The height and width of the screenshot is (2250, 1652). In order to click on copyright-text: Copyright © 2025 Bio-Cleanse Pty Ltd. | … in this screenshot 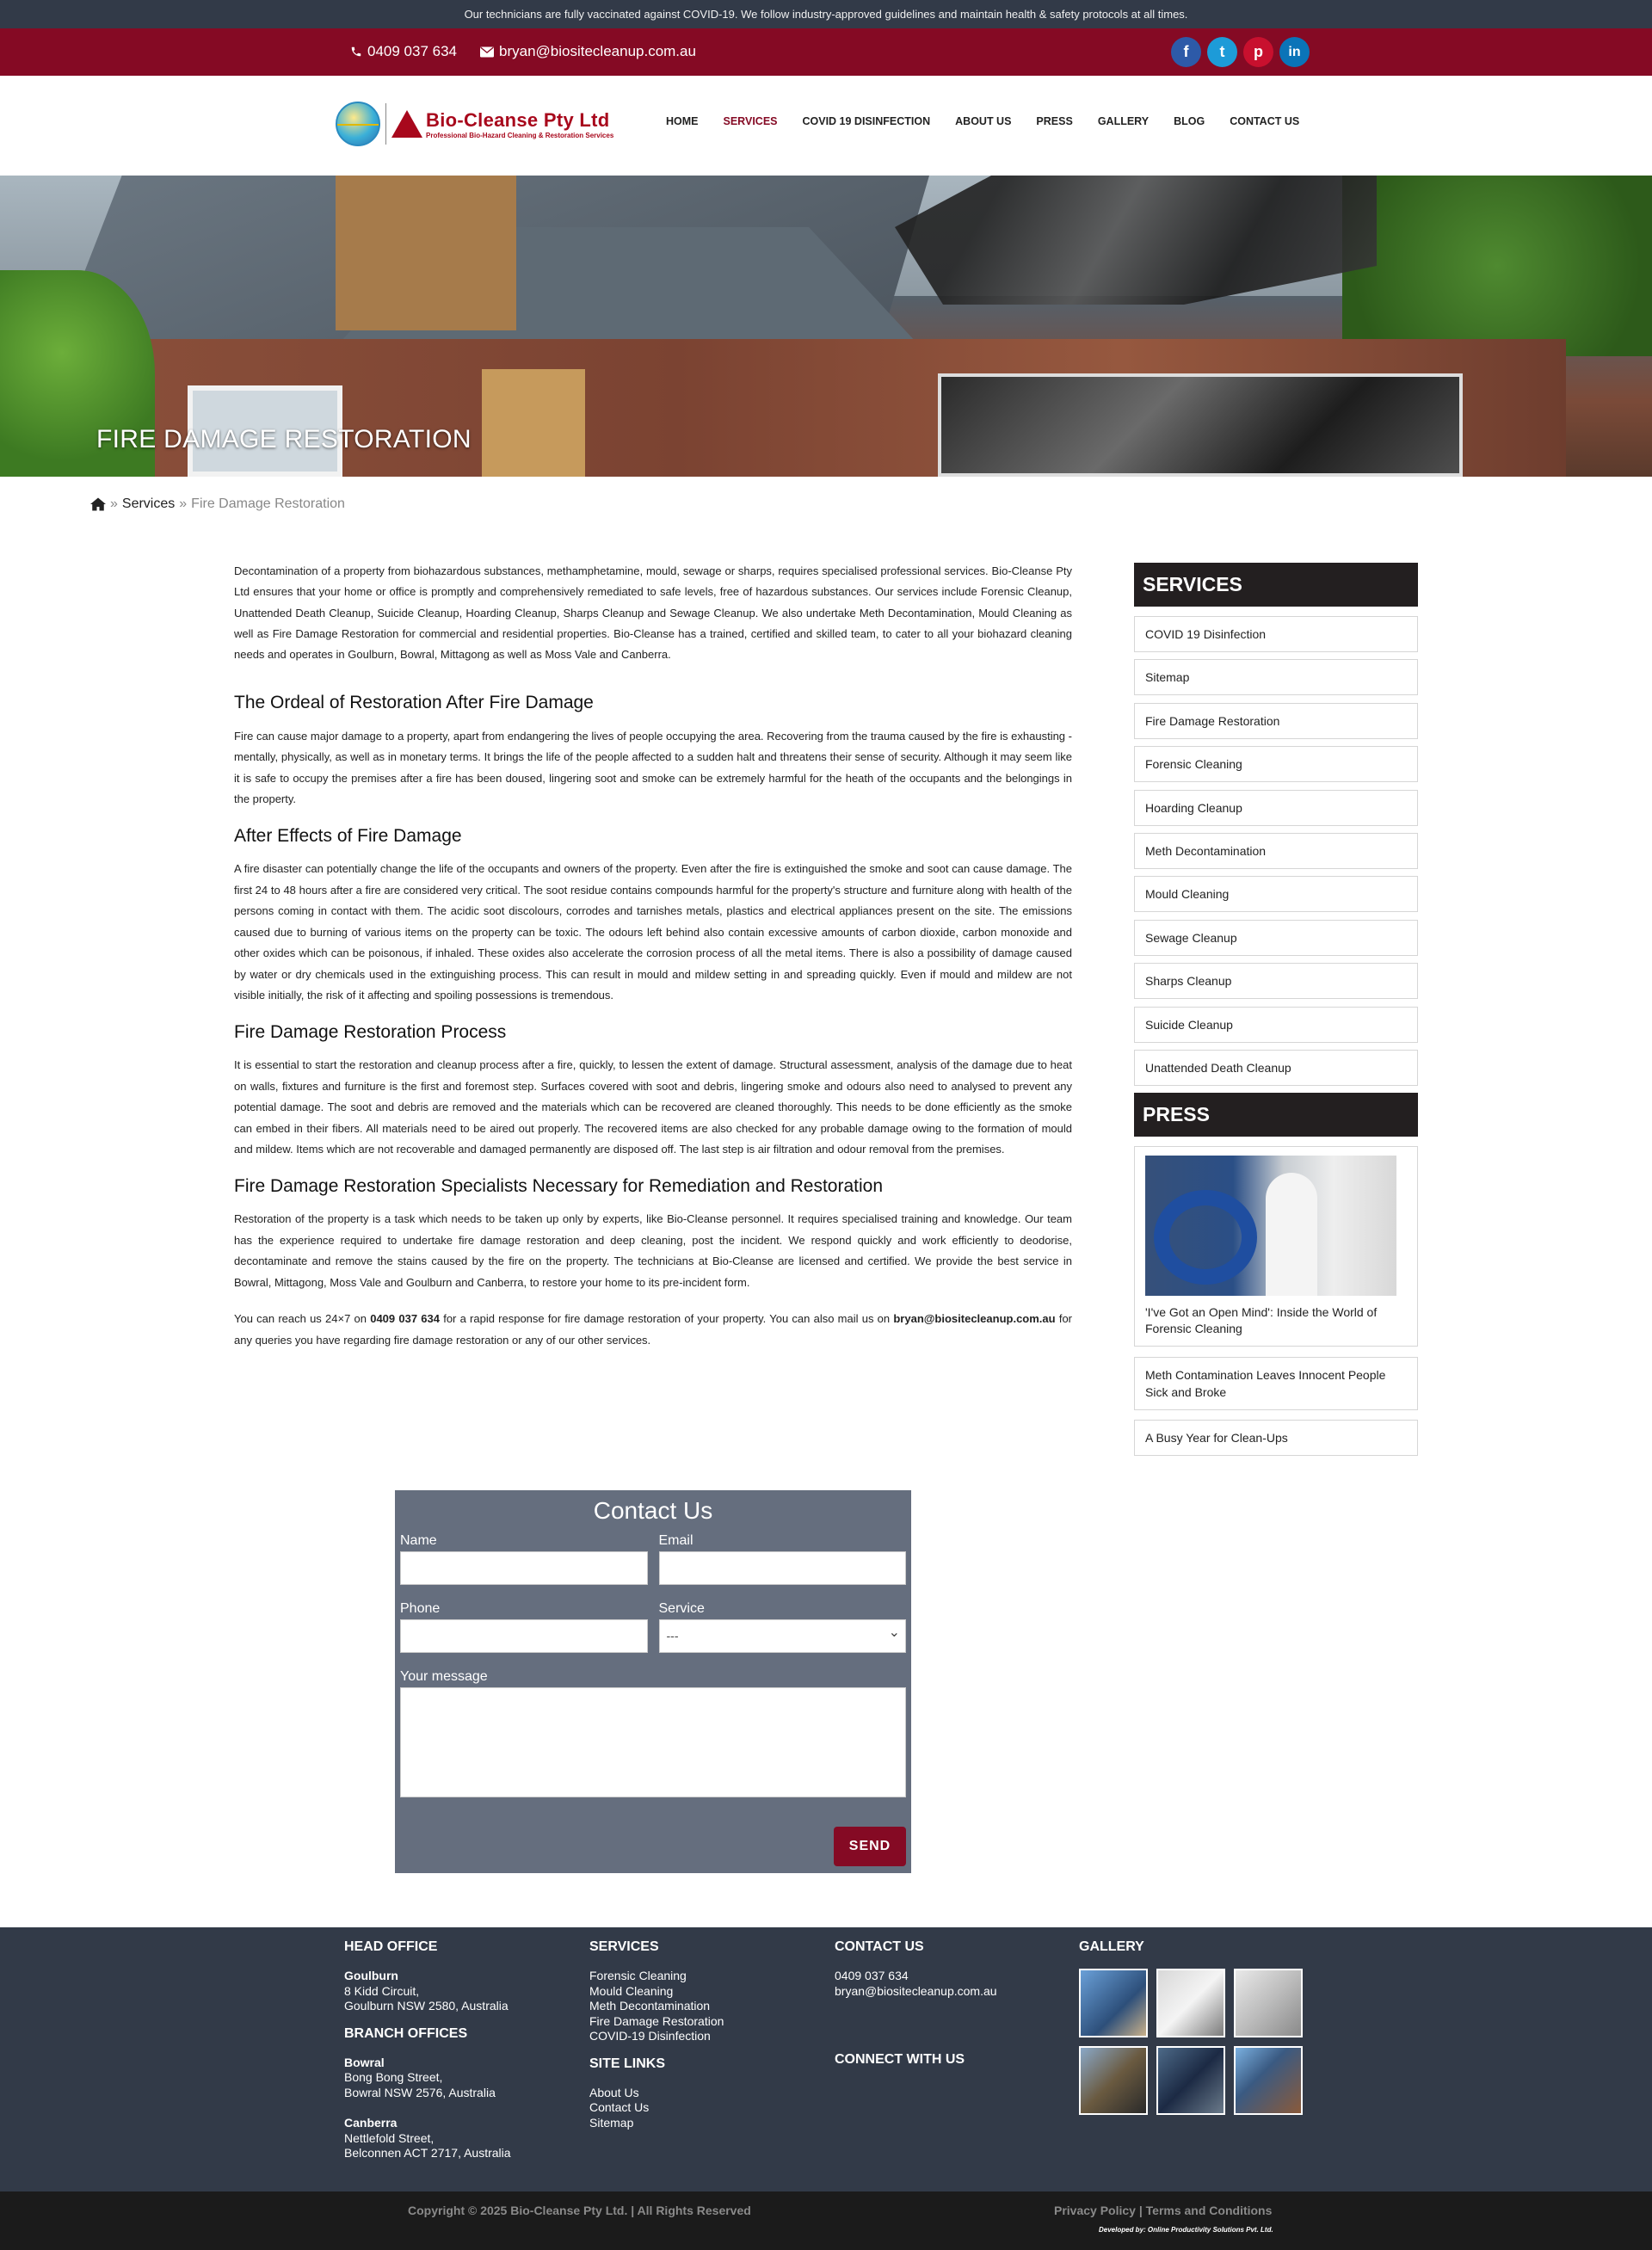, I will do `click(579, 2211)`.